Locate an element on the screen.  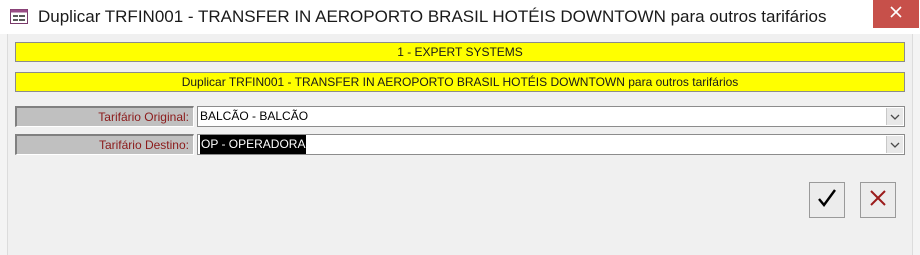
frame-border-left is located at coordinates (4, 144).